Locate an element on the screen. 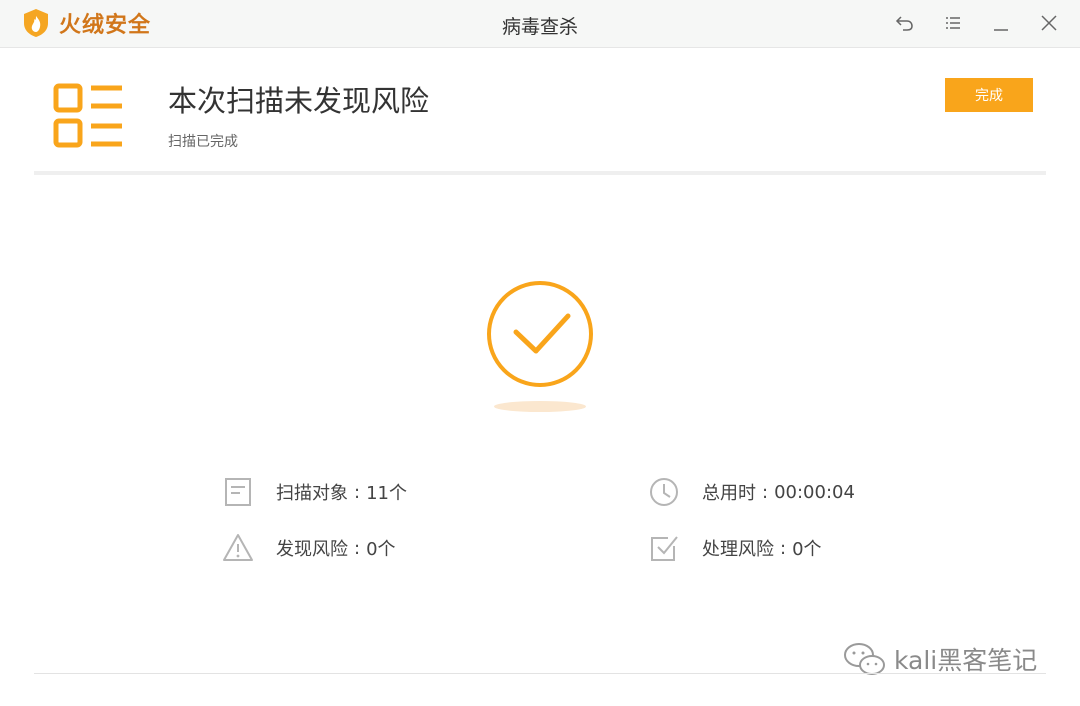  minimize-icon is located at coordinates (1001, 30).